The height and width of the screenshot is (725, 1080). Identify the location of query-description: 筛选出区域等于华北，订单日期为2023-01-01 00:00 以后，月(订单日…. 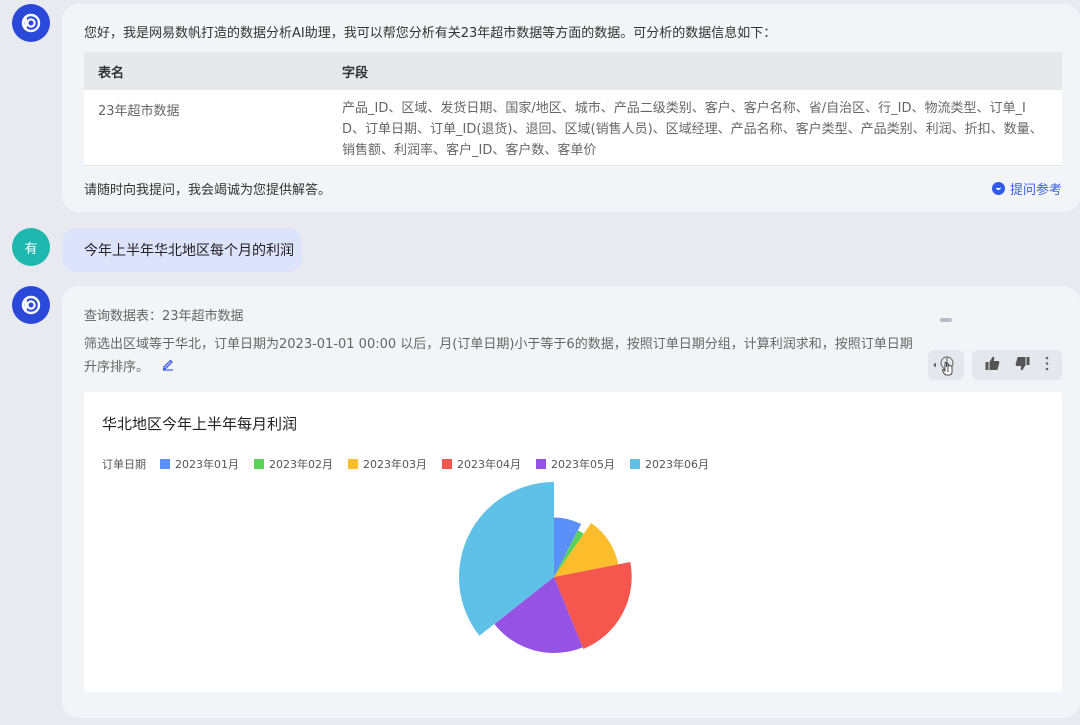
(499, 356).